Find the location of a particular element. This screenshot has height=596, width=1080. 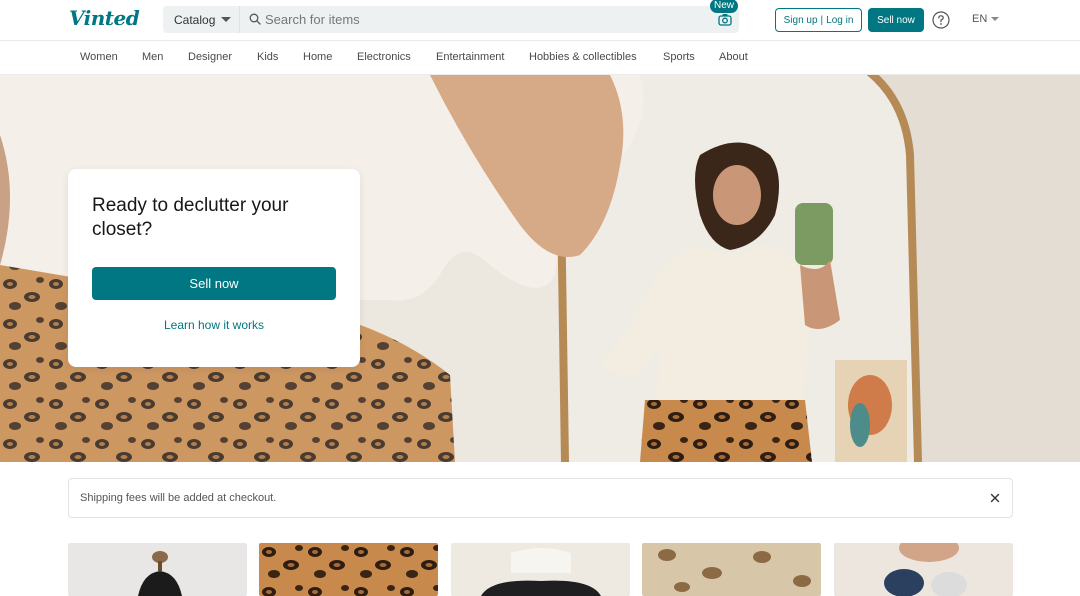

nav-item-women: Women is located at coordinates (99, 57).